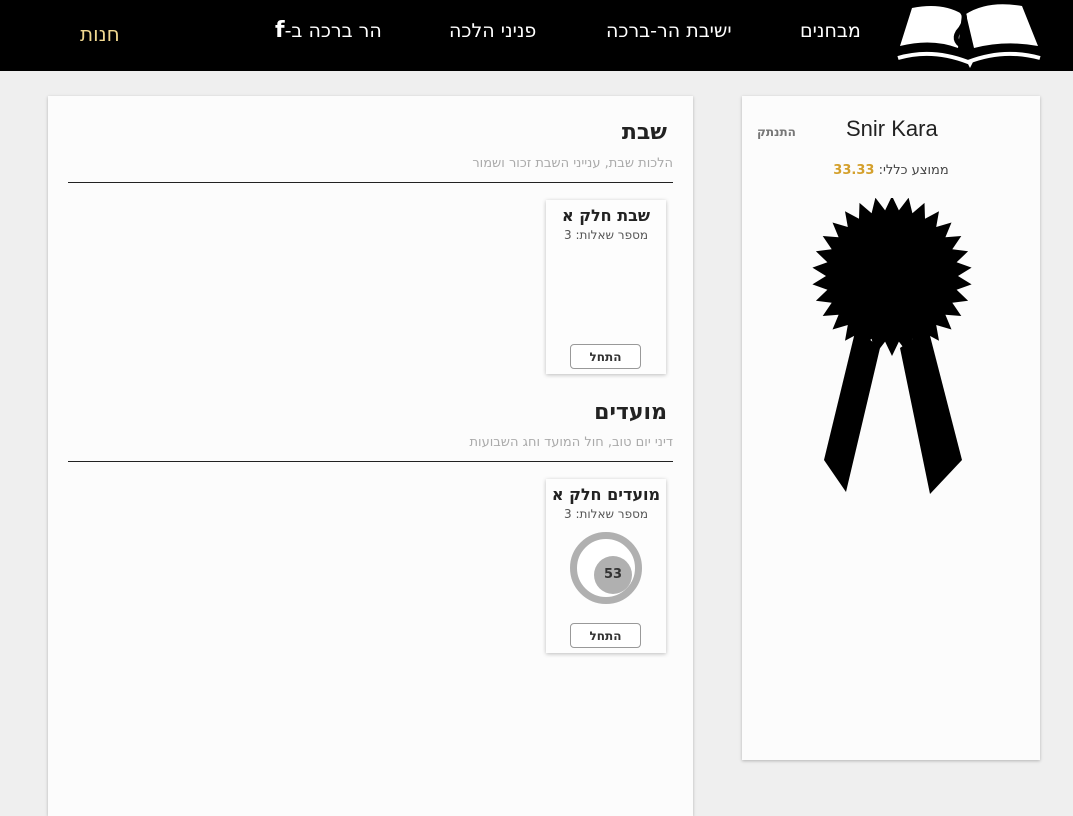 The image size is (1073, 816). I want to click on nav-exams: מבחנים, so click(830, 31).